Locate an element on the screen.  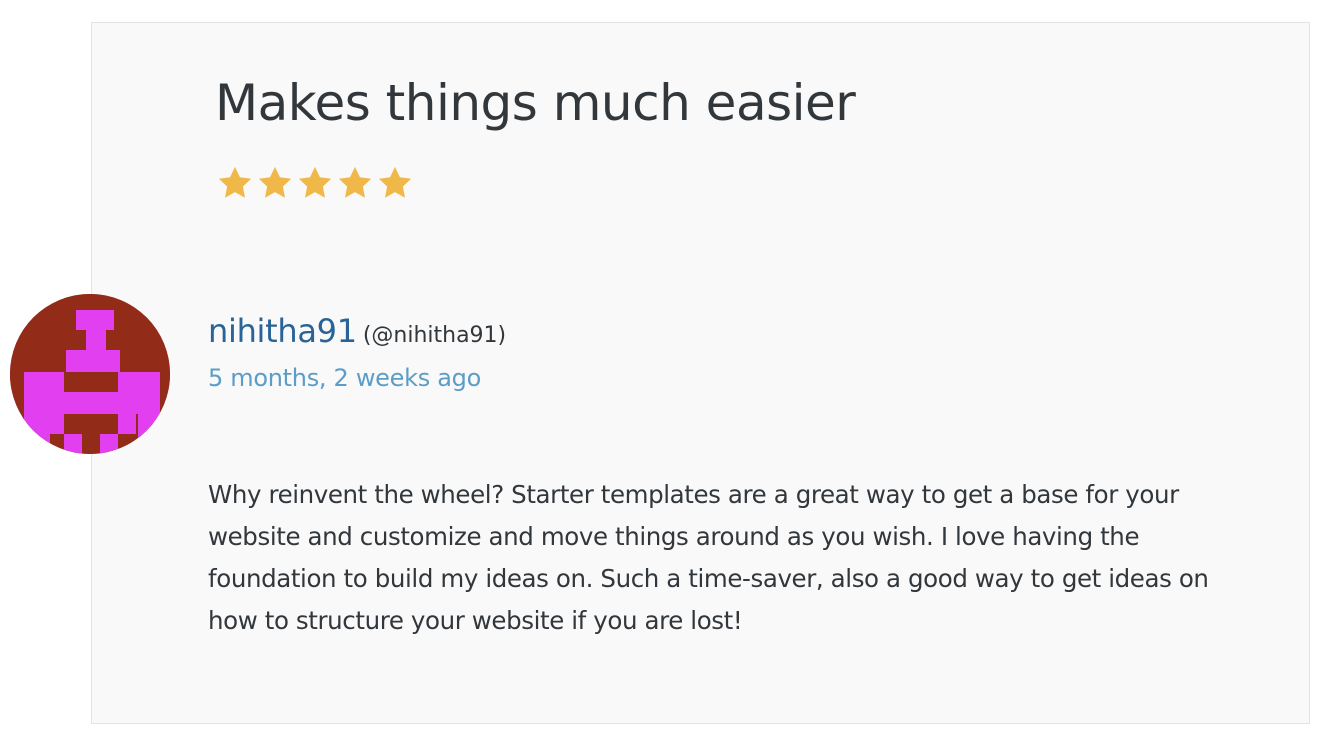
review-title: Makes things much easier is located at coordinates (535, 103).